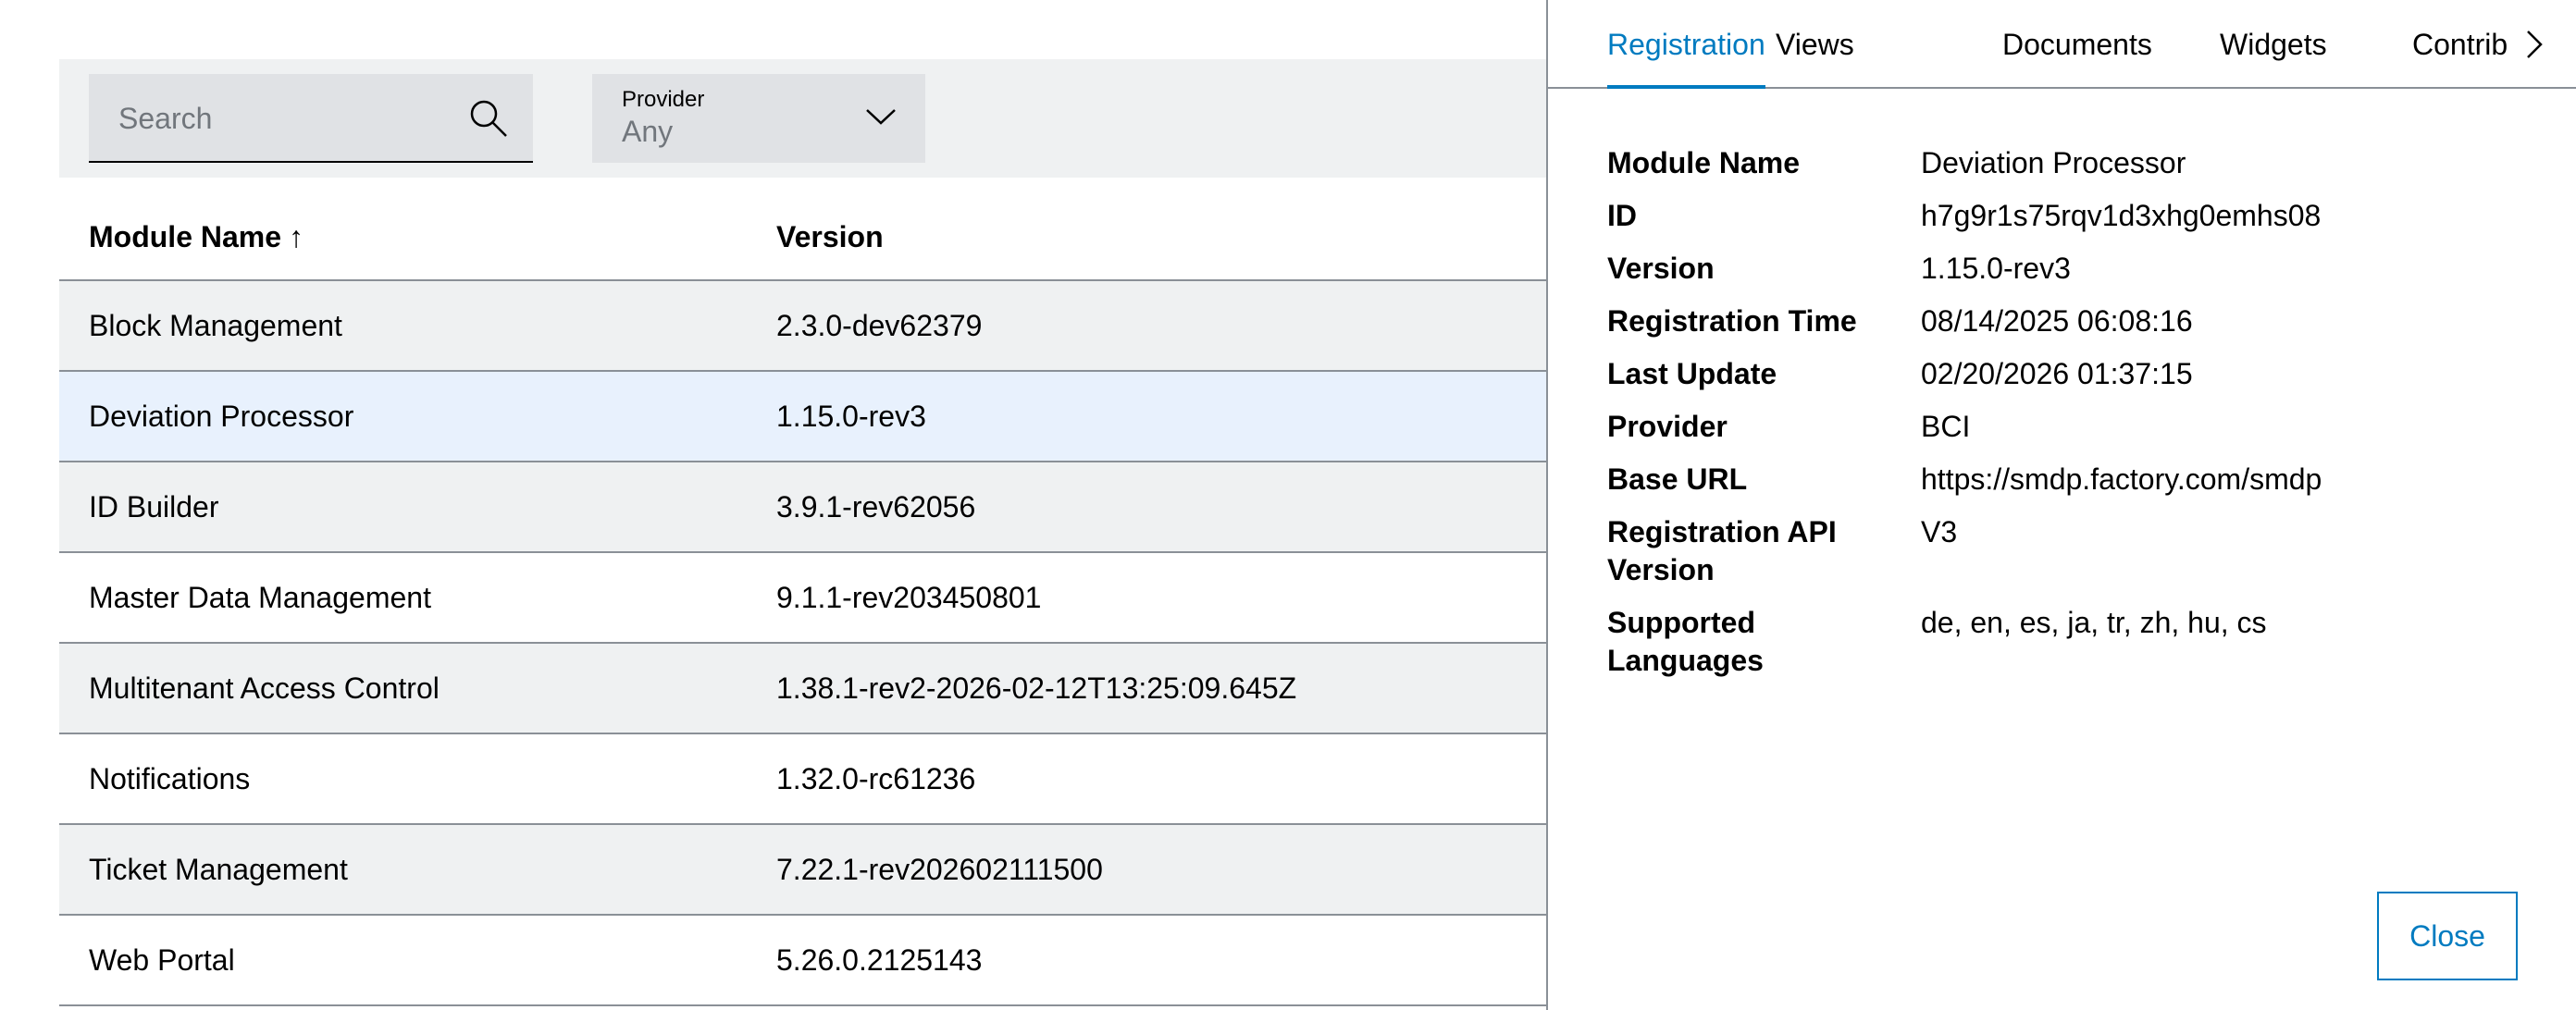 The width and height of the screenshot is (2576, 1010). What do you see at coordinates (296, 237) in the screenshot?
I see `arrow-up-icon: ↑` at bounding box center [296, 237].